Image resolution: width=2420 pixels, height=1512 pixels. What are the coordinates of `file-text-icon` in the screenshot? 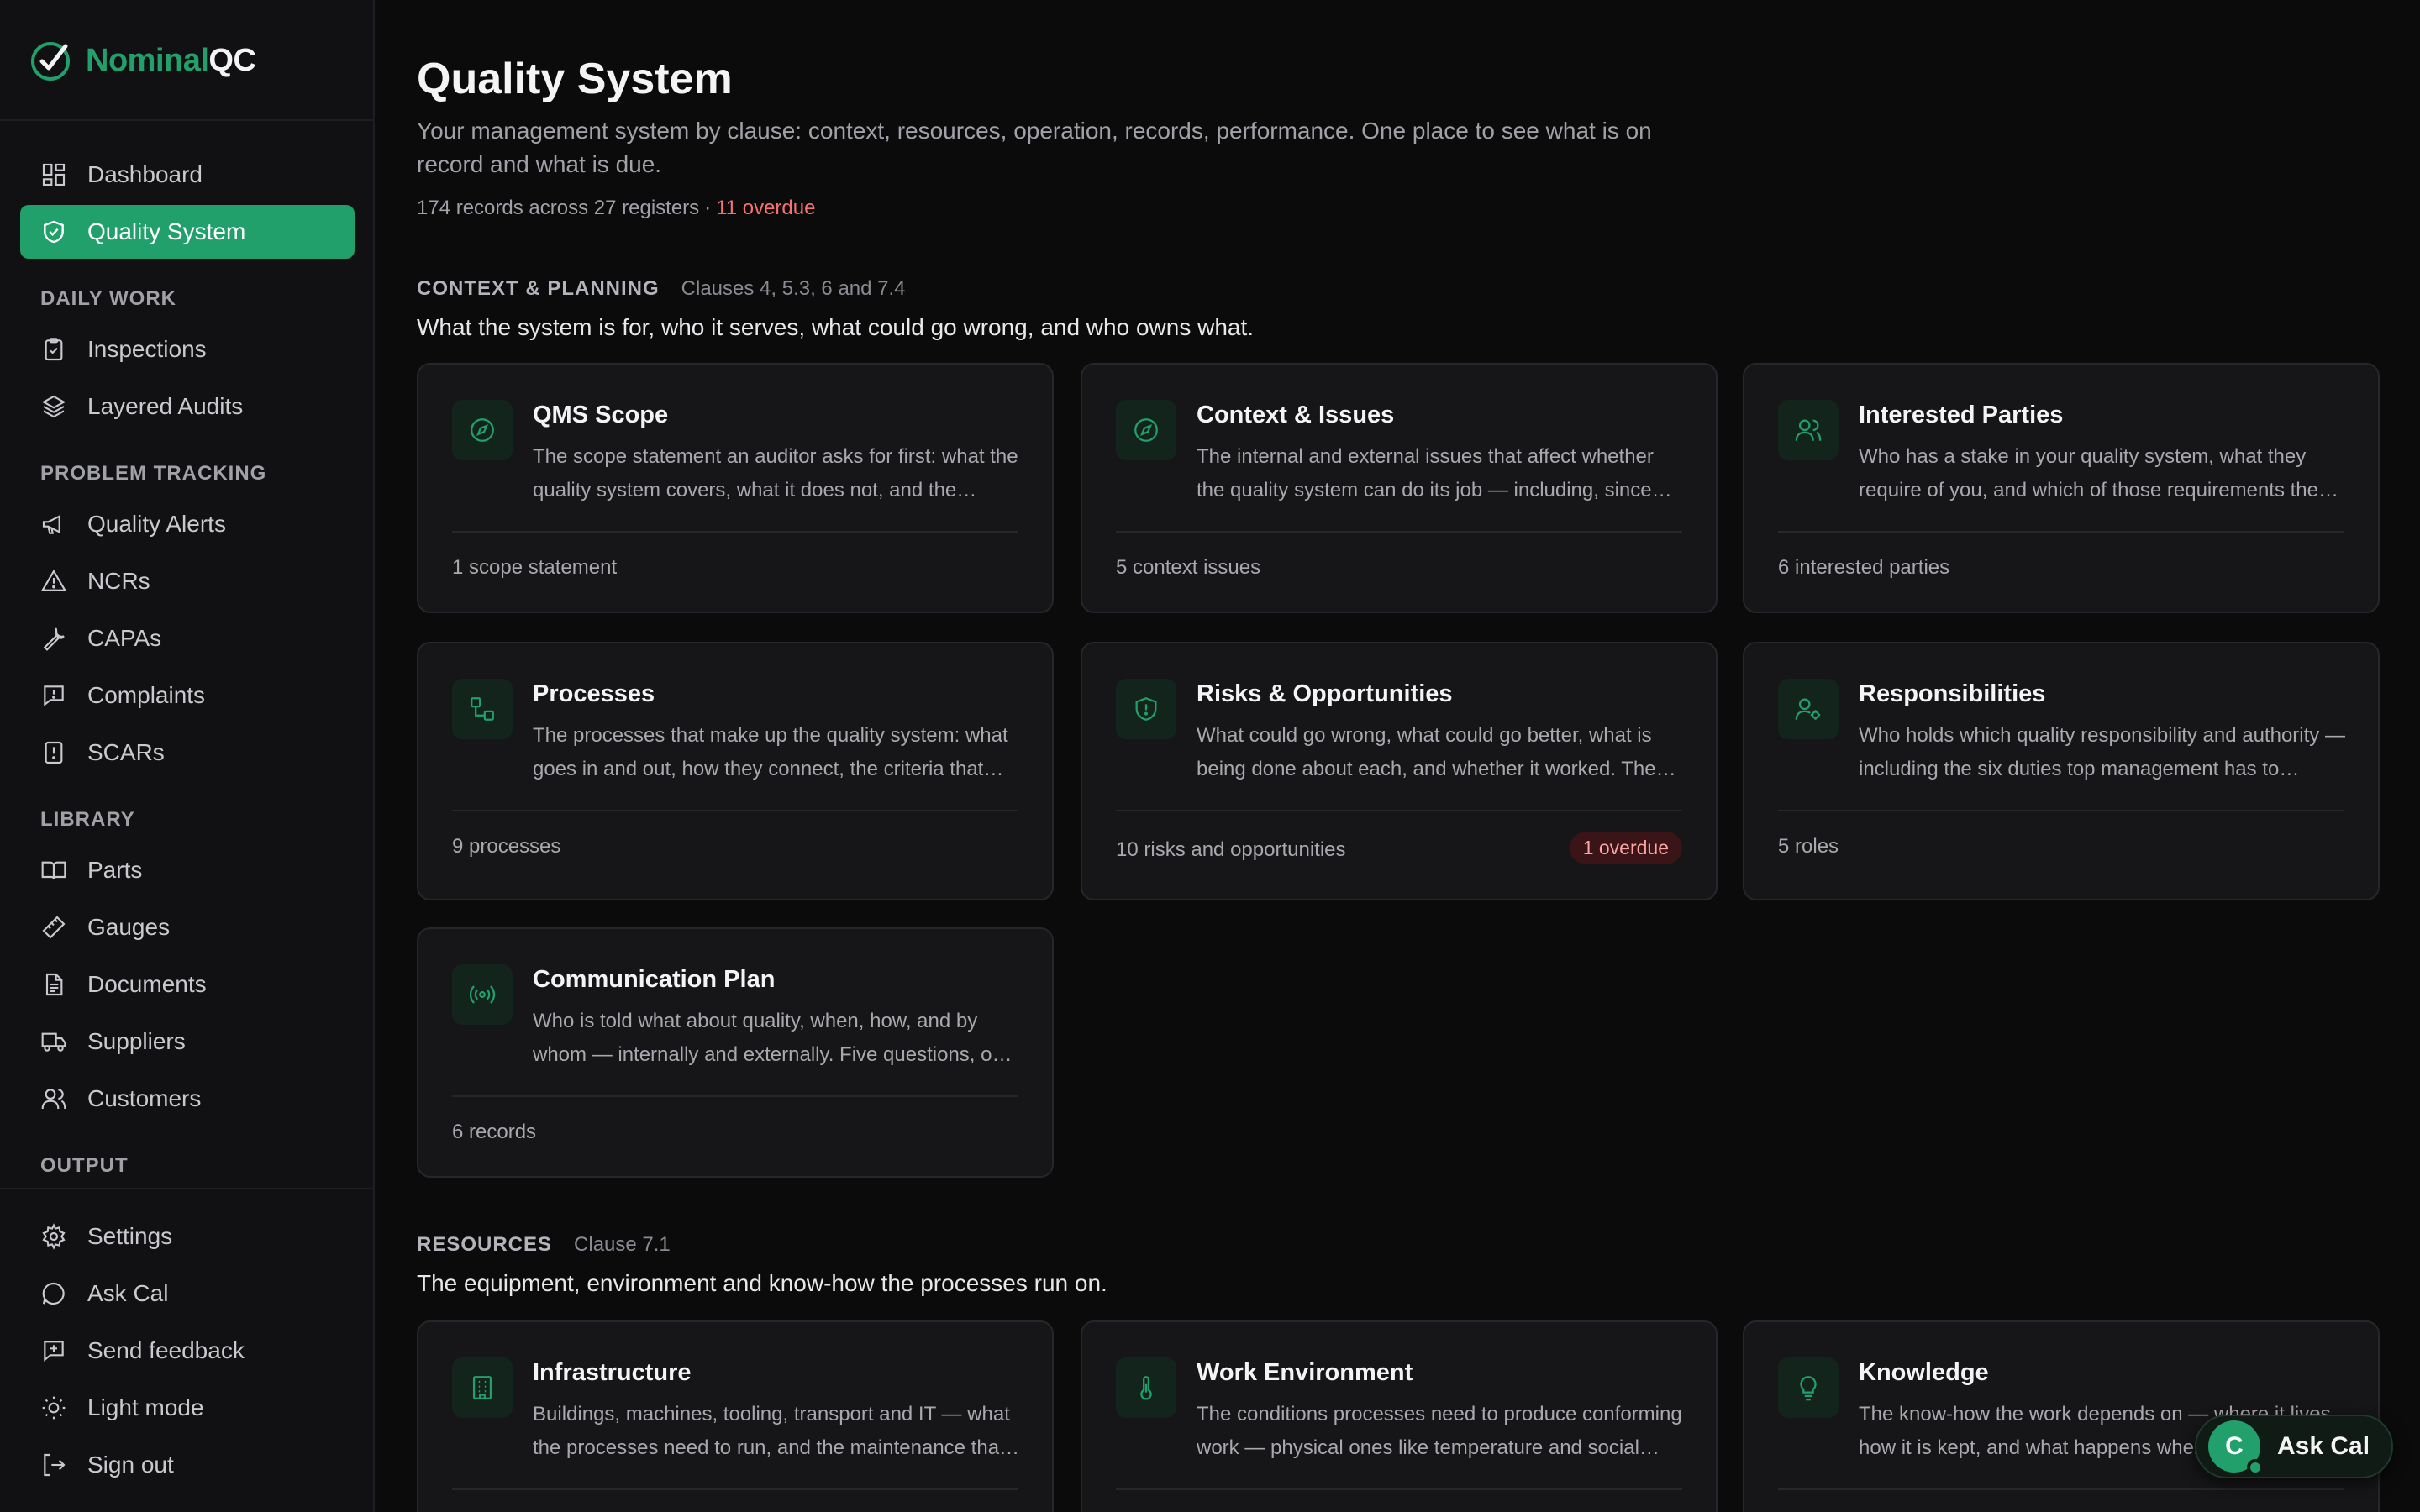 It's located at (54, 984).